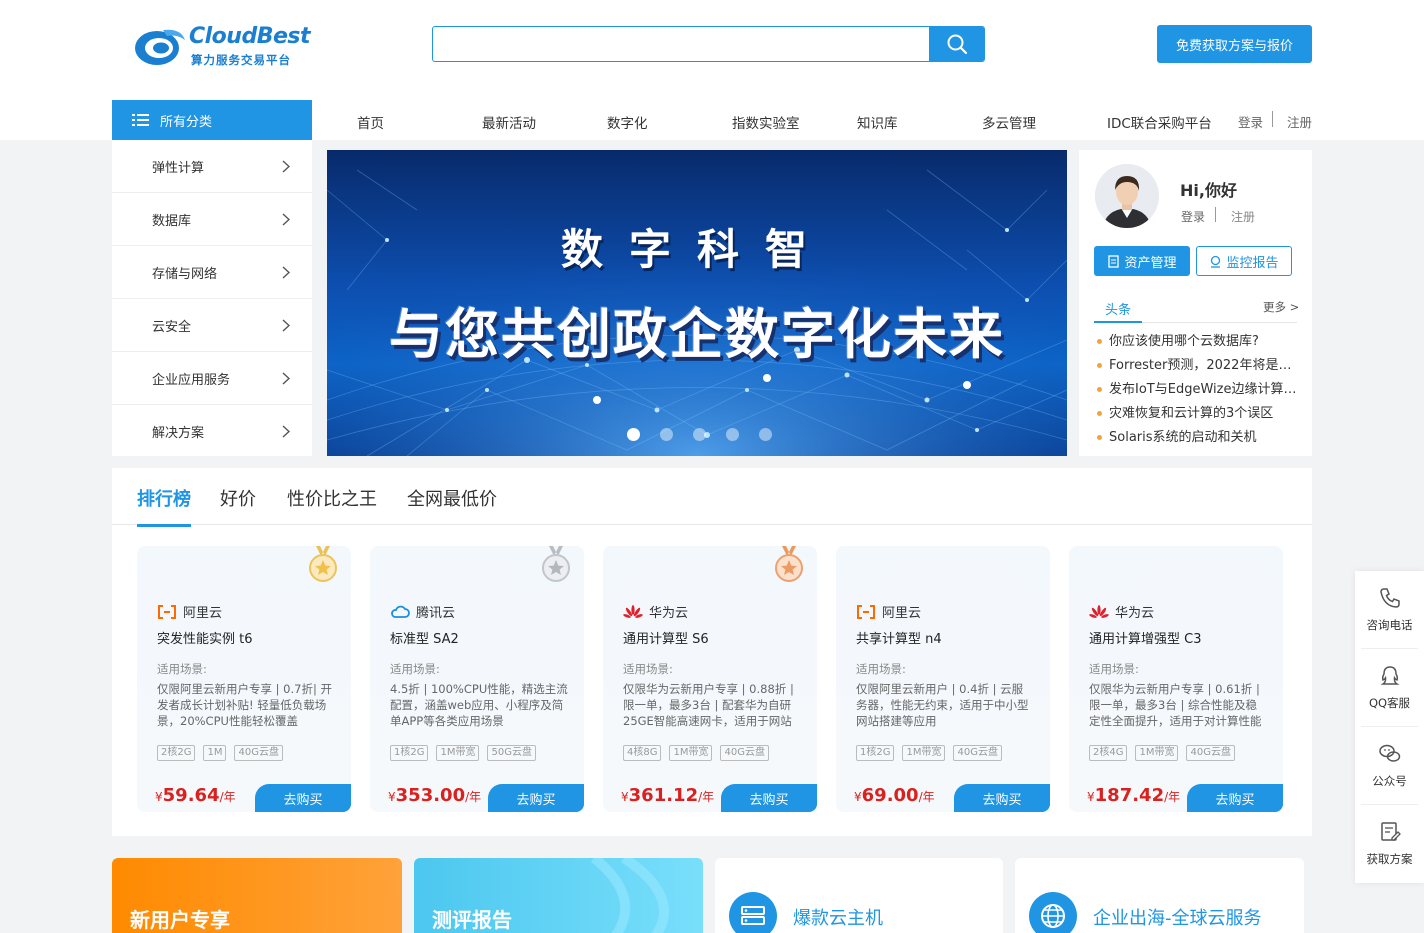 This screenshot has height=933, width=1424. Describe the element at coordinates (370, 122) in the screenshot. I see `nav-home: 首页` at that location.